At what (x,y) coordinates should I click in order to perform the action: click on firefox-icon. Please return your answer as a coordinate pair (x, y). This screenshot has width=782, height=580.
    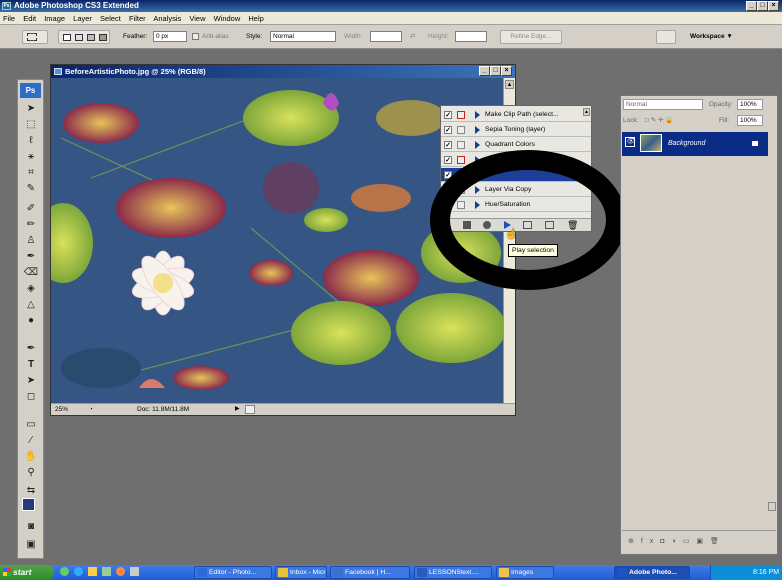
    Looking at the image, I should click on (120, 571).